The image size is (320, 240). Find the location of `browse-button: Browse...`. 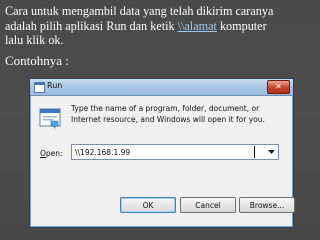

browse-button: Browse... is located at coordinates (267, 205).